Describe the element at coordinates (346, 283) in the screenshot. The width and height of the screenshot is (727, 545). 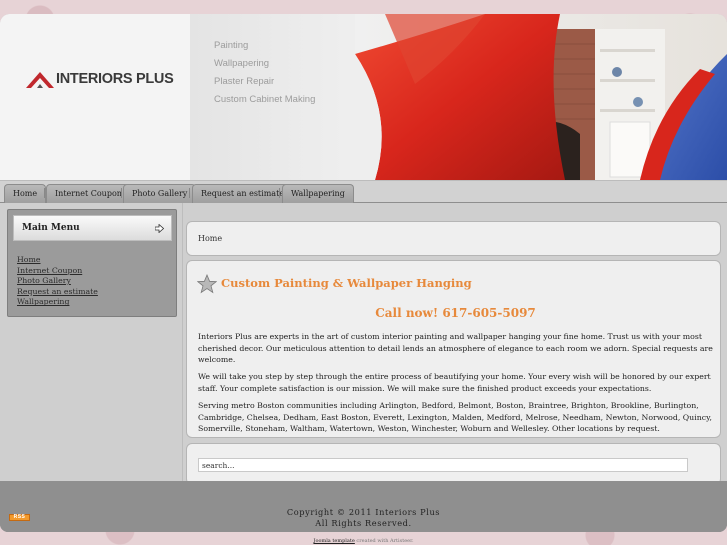
I see `article-title: Custom Painting & Wallpaper Hanging` at that location.